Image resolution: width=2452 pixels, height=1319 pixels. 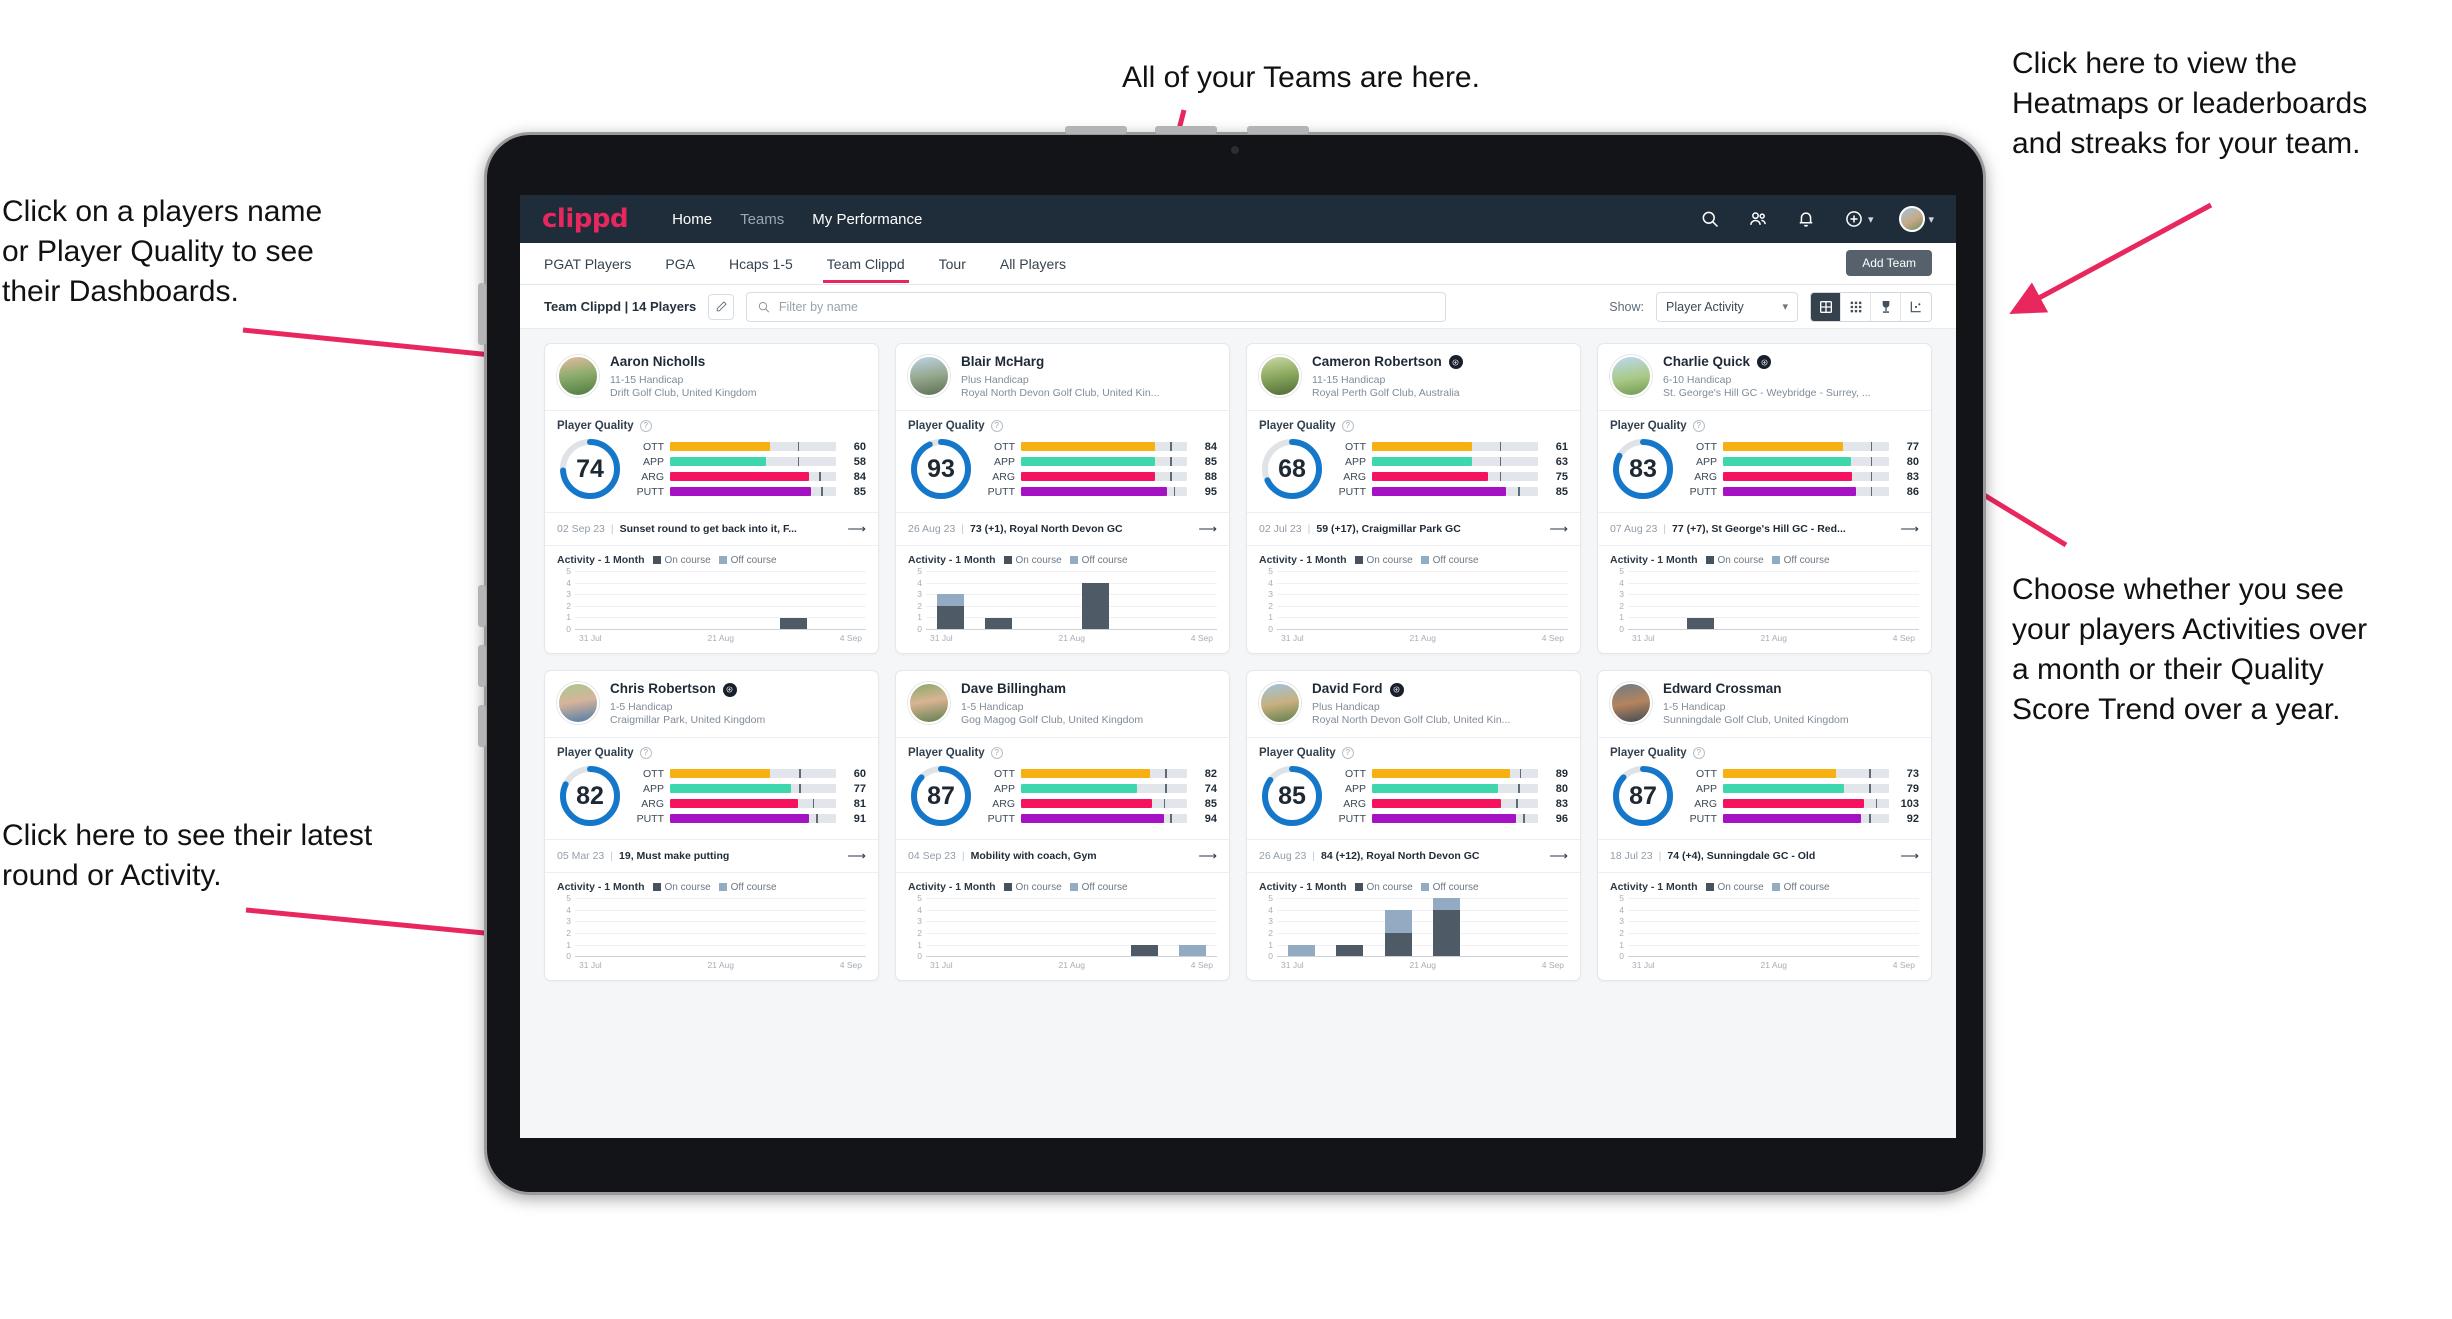 What do you see at coordinates (1107, 306) in the screenshot?
I see `search-input` at bounding box center [1107, 306].